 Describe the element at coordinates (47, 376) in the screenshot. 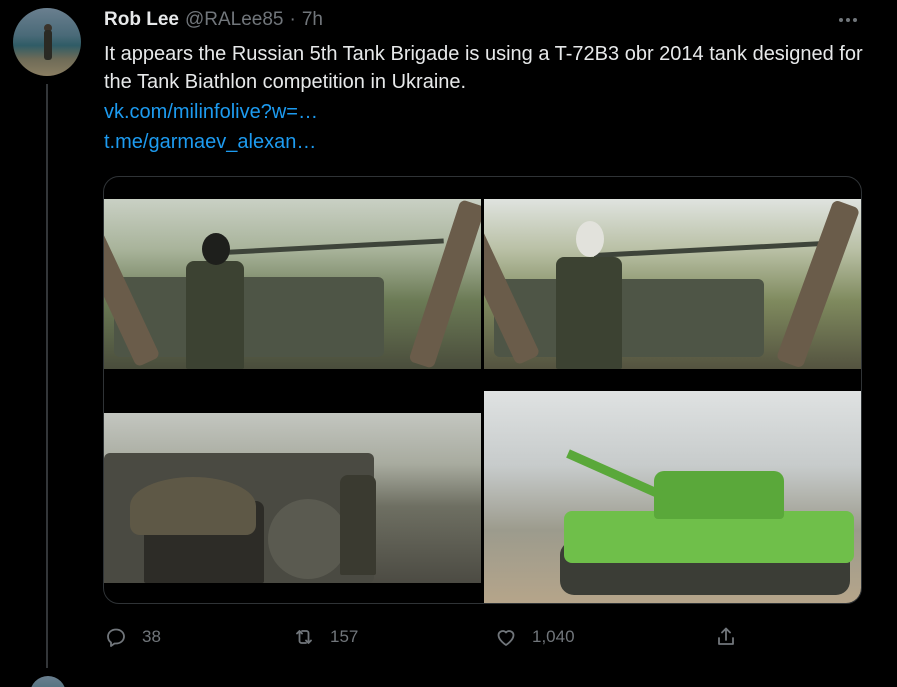

I see `thread-line` at that location.